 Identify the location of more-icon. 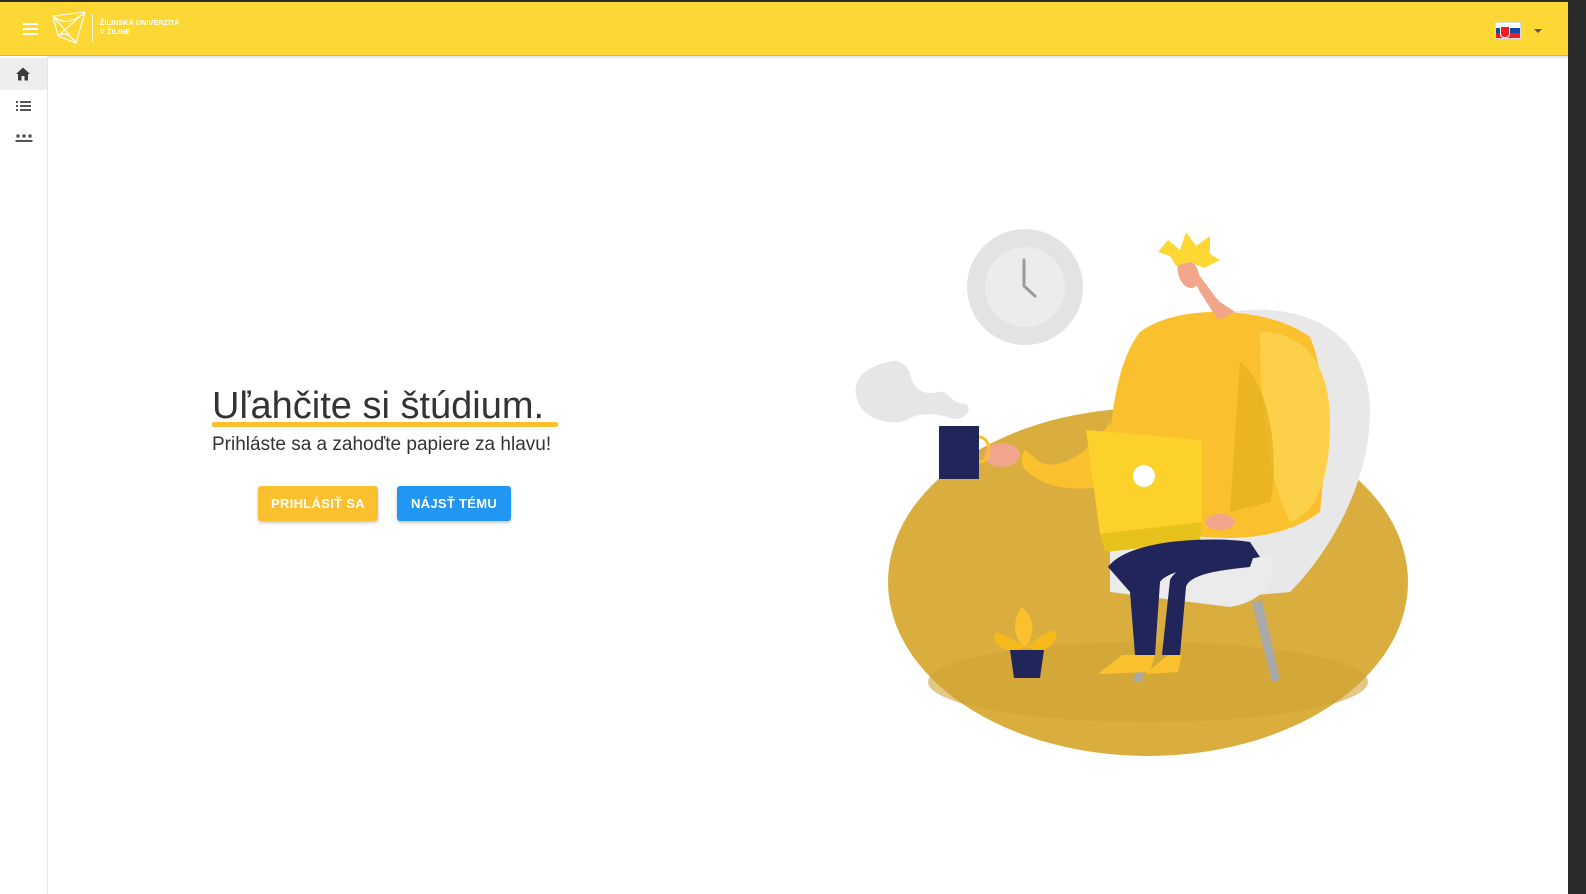
(24, 138).